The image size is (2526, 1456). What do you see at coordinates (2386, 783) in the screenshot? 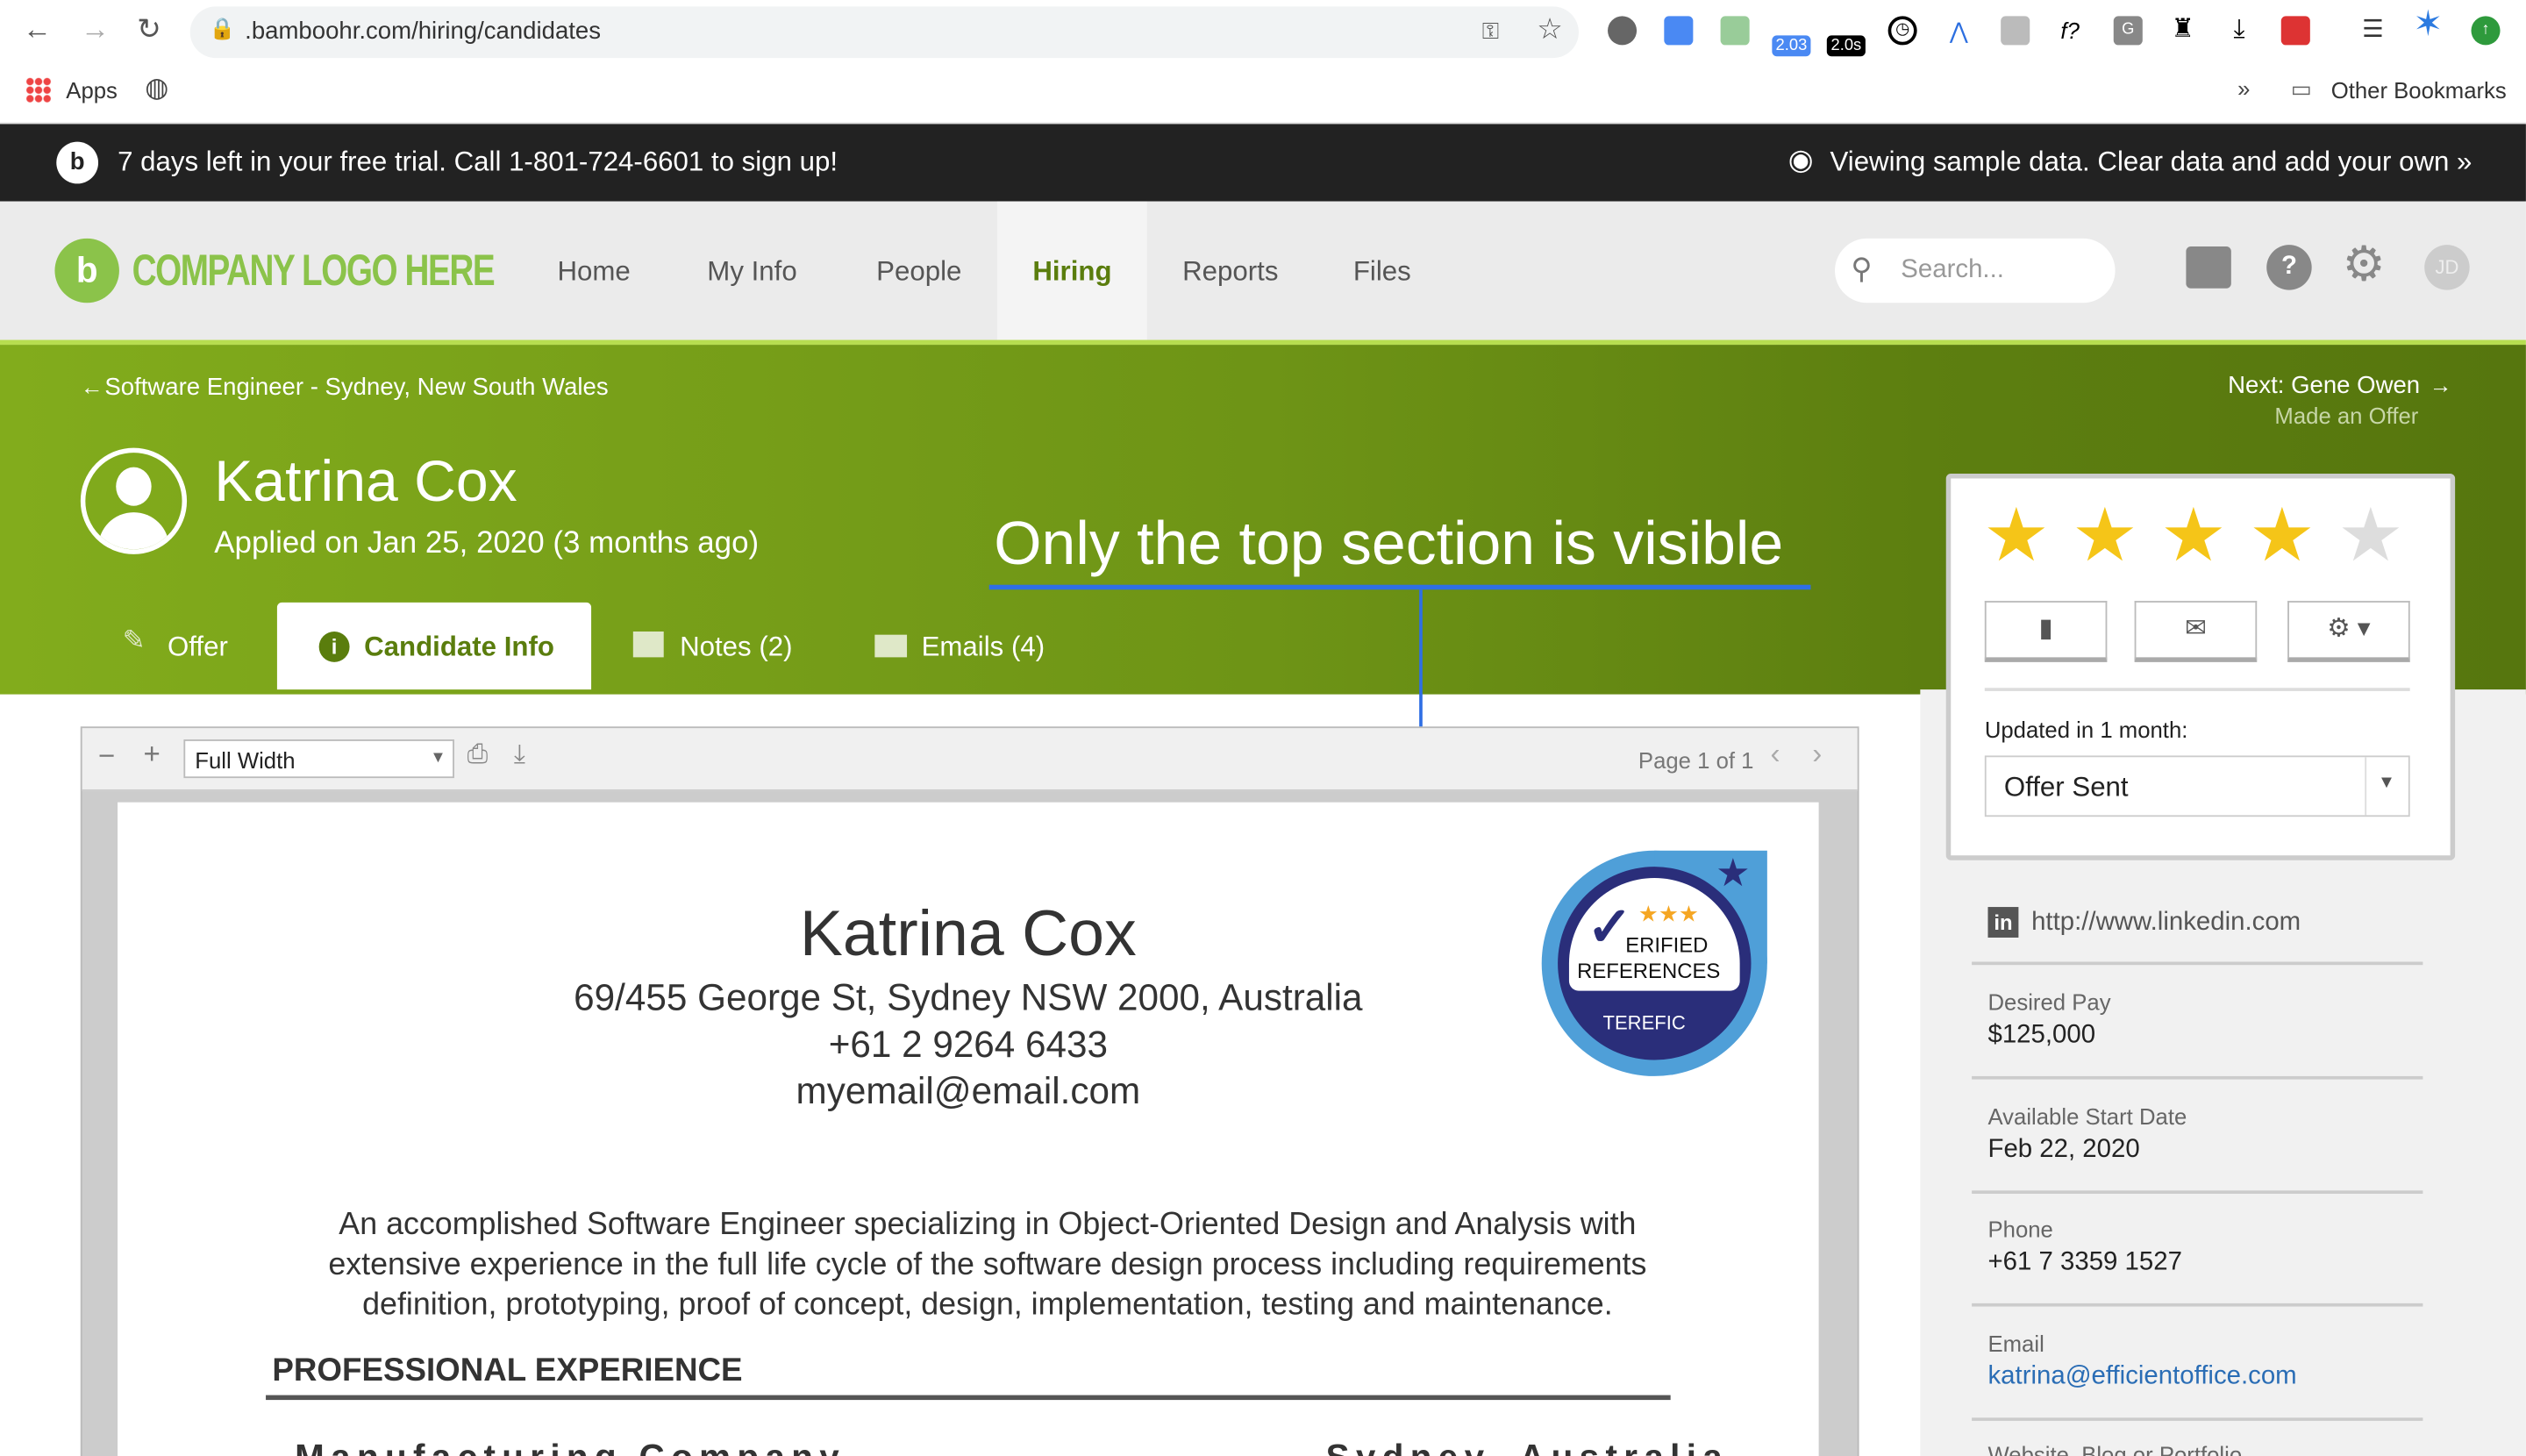
I see `chevron-down-icon: ▼` at bounding box center [2386, 783].